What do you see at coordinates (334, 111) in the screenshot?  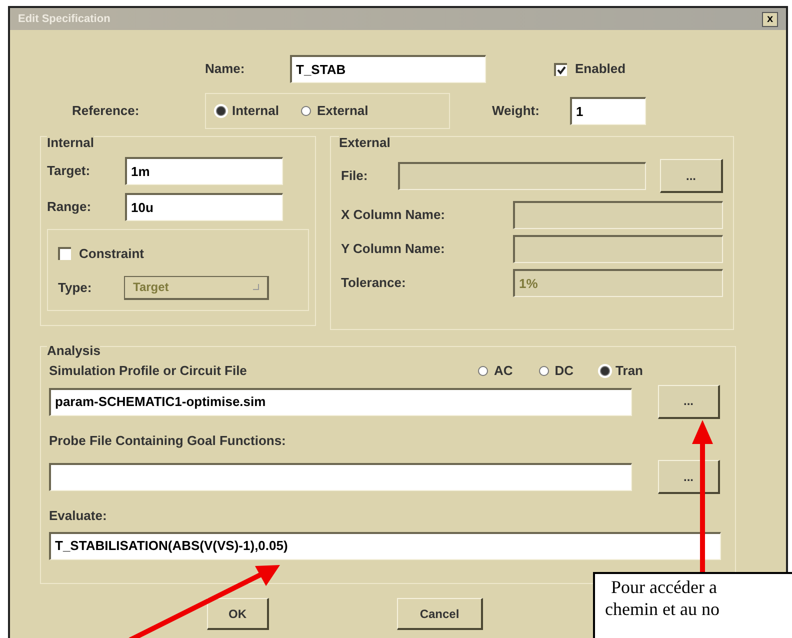 I see `radio-option: External` at bounding box center [334, 111].